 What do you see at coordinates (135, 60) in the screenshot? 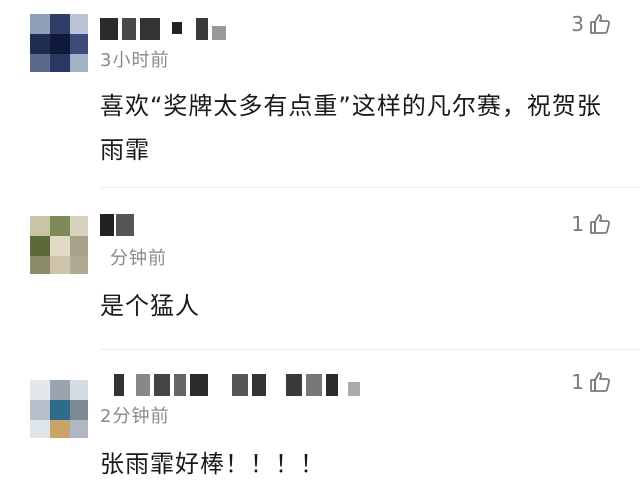
I see `comment-time: 3小时前` at bounding box center [135, 60].